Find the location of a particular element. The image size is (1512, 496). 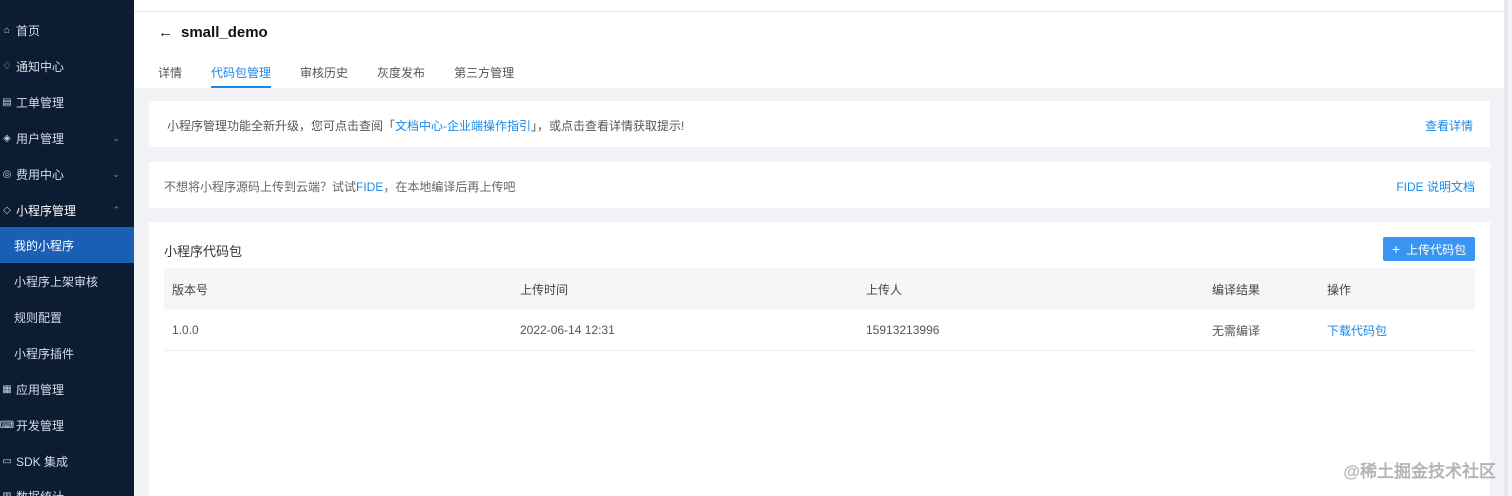

nav-label: 用户管理 is located at coordinates (40, 138).